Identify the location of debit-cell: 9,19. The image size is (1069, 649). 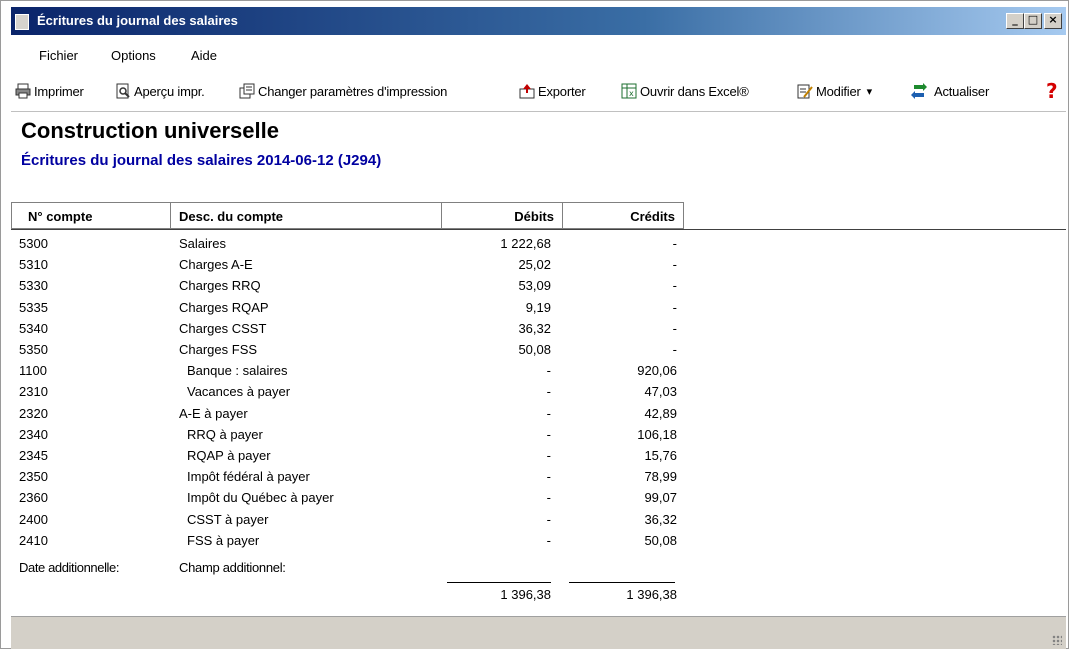
(538, 307).